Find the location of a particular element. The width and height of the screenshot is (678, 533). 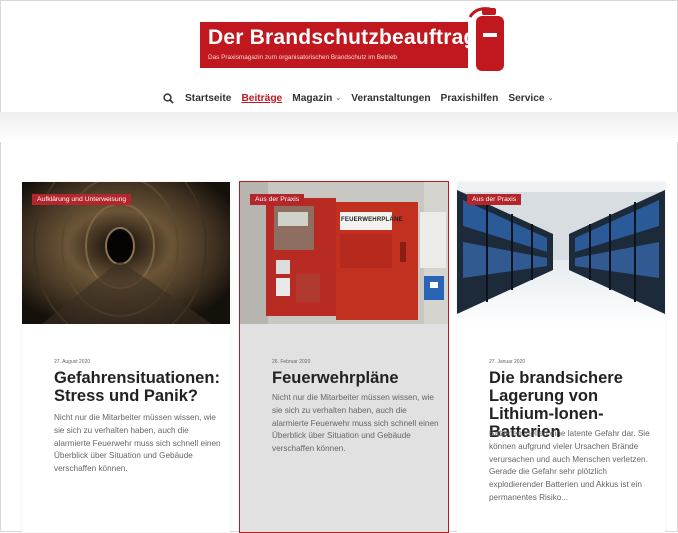

fire-extinguisher-icon is located at coordinates (486, 39).